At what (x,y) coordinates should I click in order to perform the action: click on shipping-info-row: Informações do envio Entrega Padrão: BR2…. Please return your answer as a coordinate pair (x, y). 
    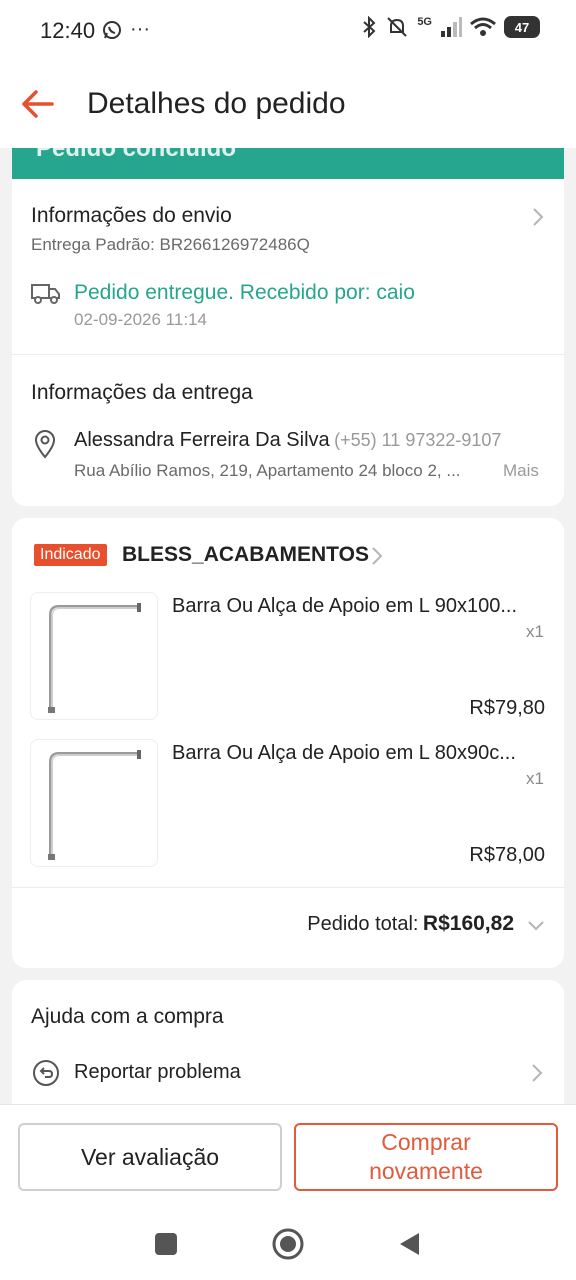
    Looking at the image, I should click on (288, 264).